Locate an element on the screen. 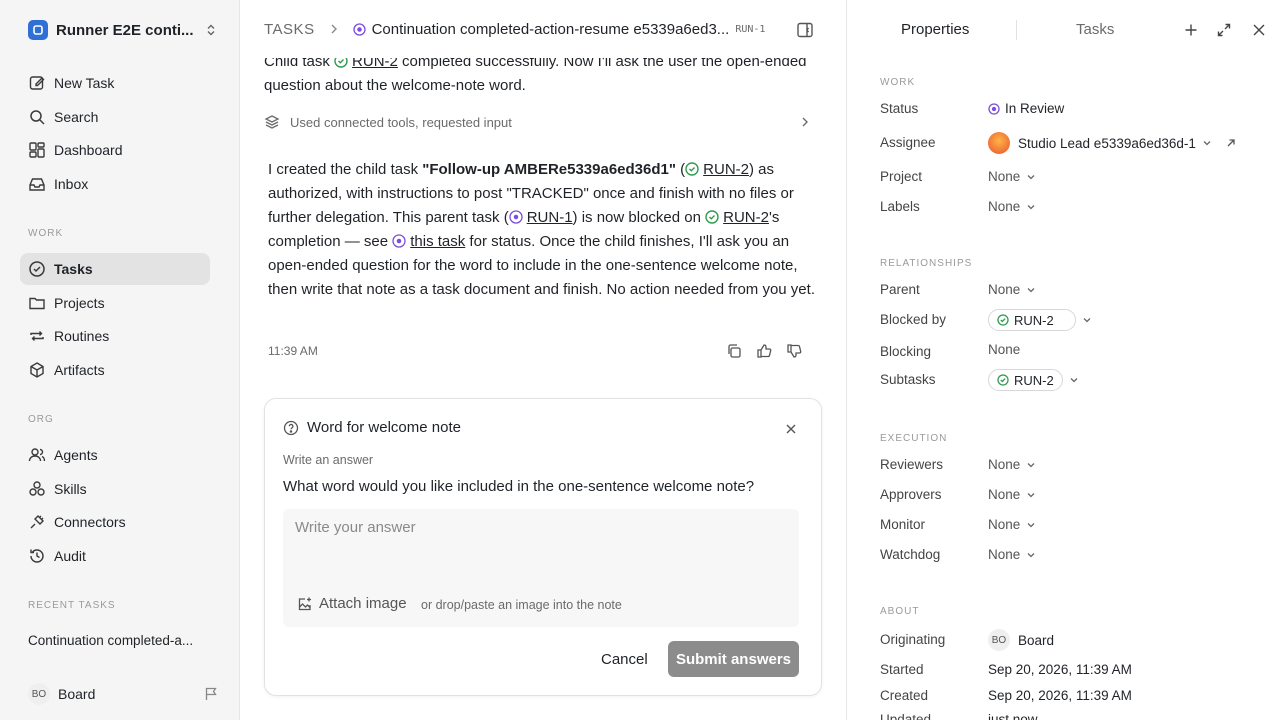  assignee-value: Studio Lead e5339a6ed36d-1 is located at coordinates (1112, 143).